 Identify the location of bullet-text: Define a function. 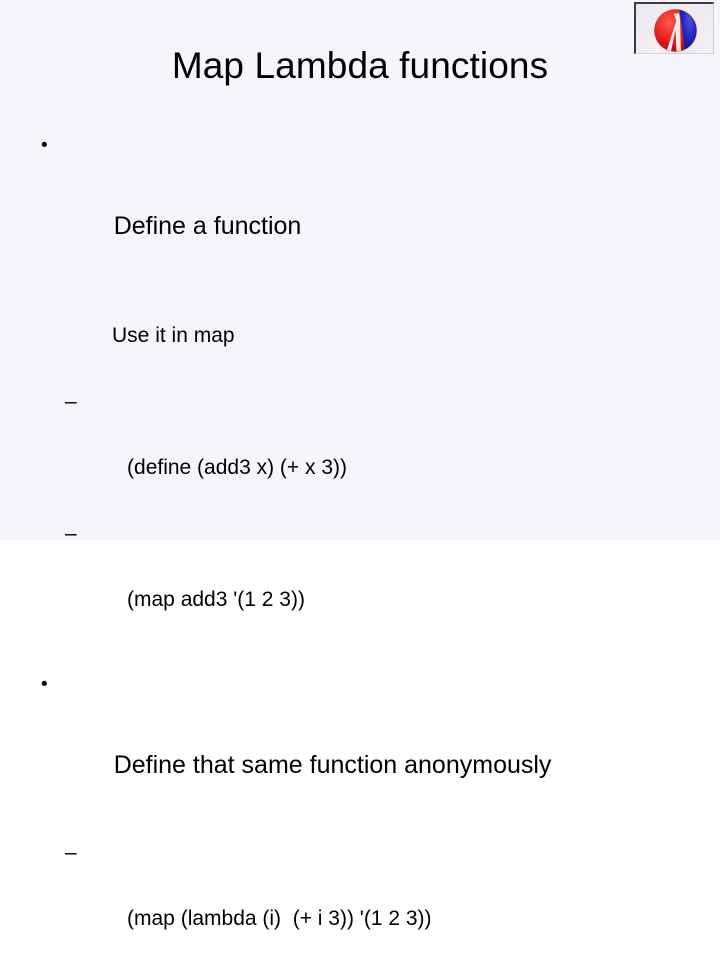
(207, 226).